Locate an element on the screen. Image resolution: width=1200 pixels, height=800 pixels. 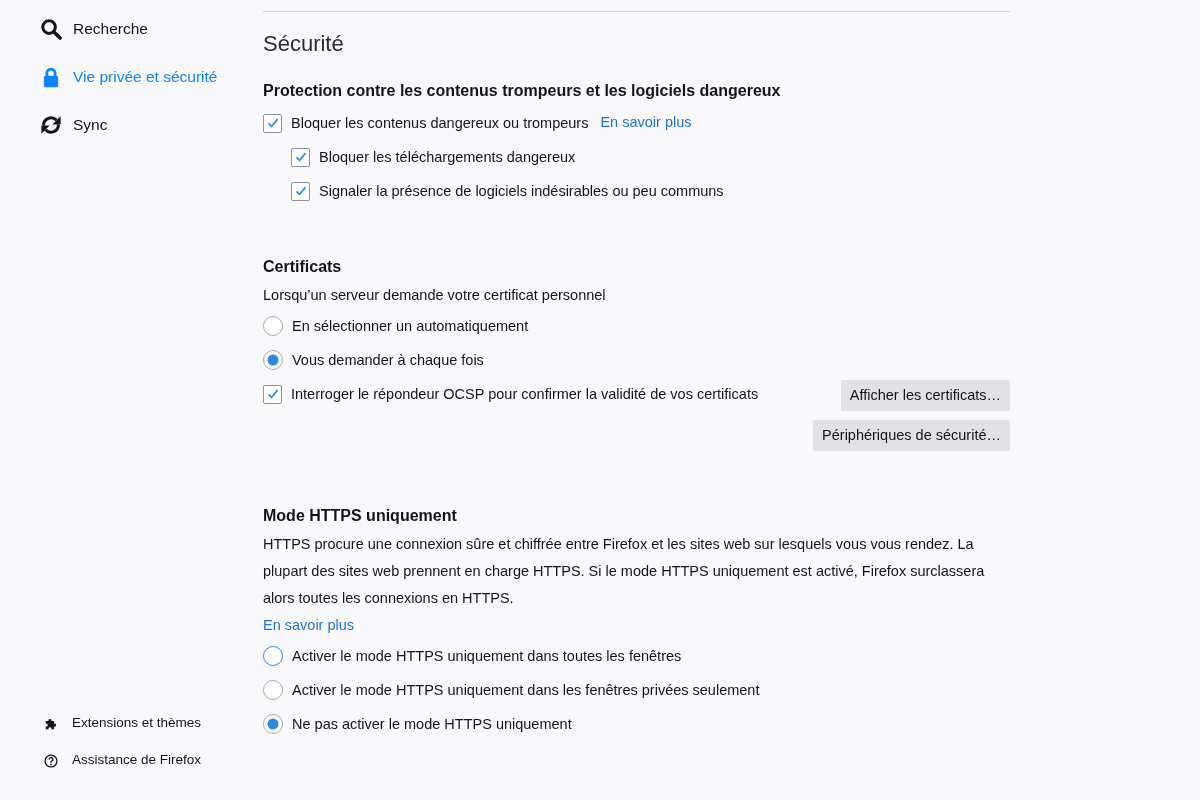
section-heading: Mode HTTPS uniquement is located at coordinates (360, 516).